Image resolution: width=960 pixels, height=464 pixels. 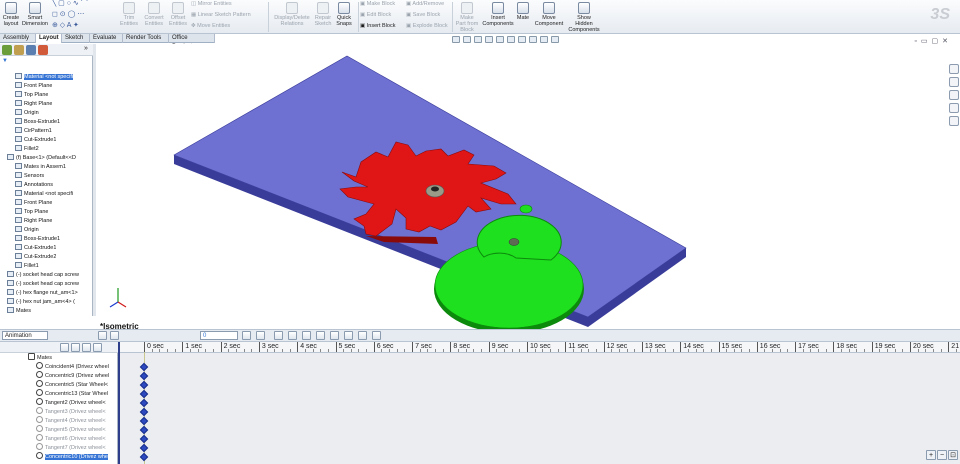 What do you see at coordinates (478, 39) in the screenshot?
I see `previous-view-icon` at bounding box center [478, 39].